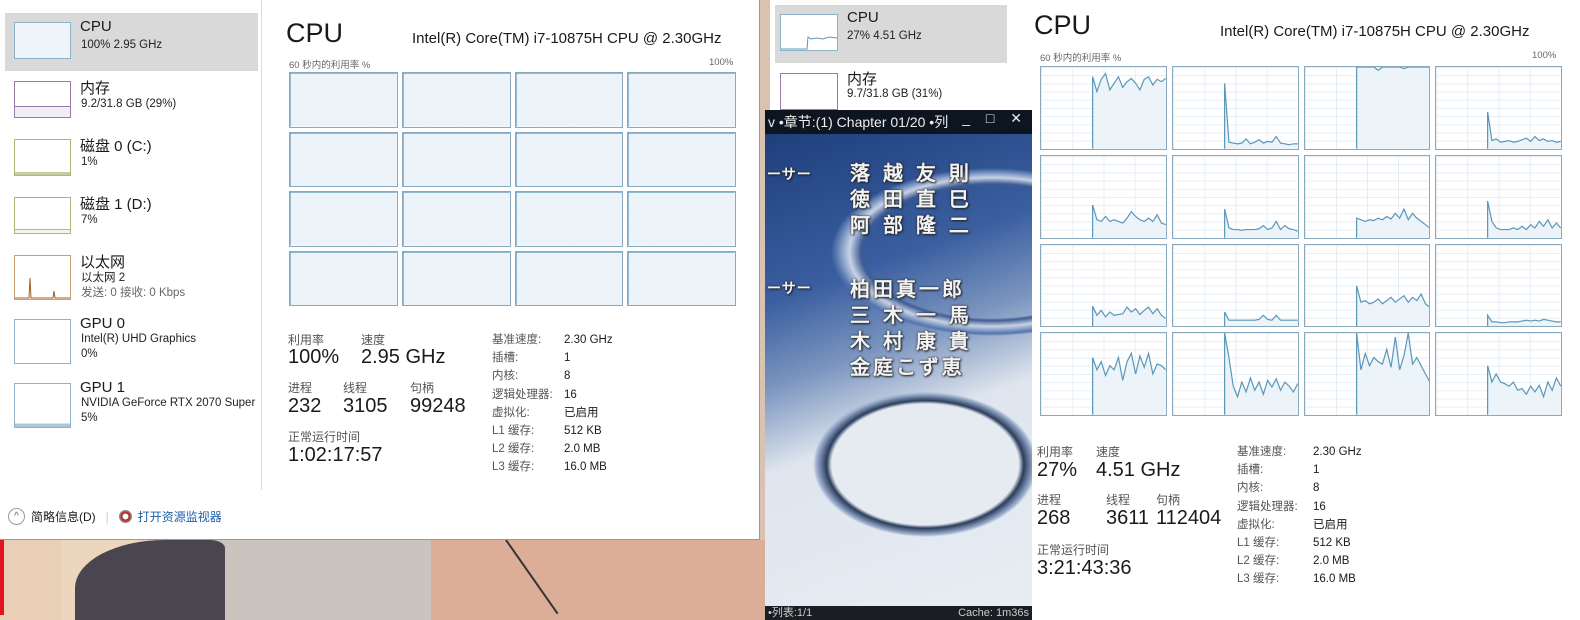 This screenshot has height=620, width=1580. Describe the element at coordinates (125, 516) in the screenshot. I see `resource-monitor-icon` at that location.